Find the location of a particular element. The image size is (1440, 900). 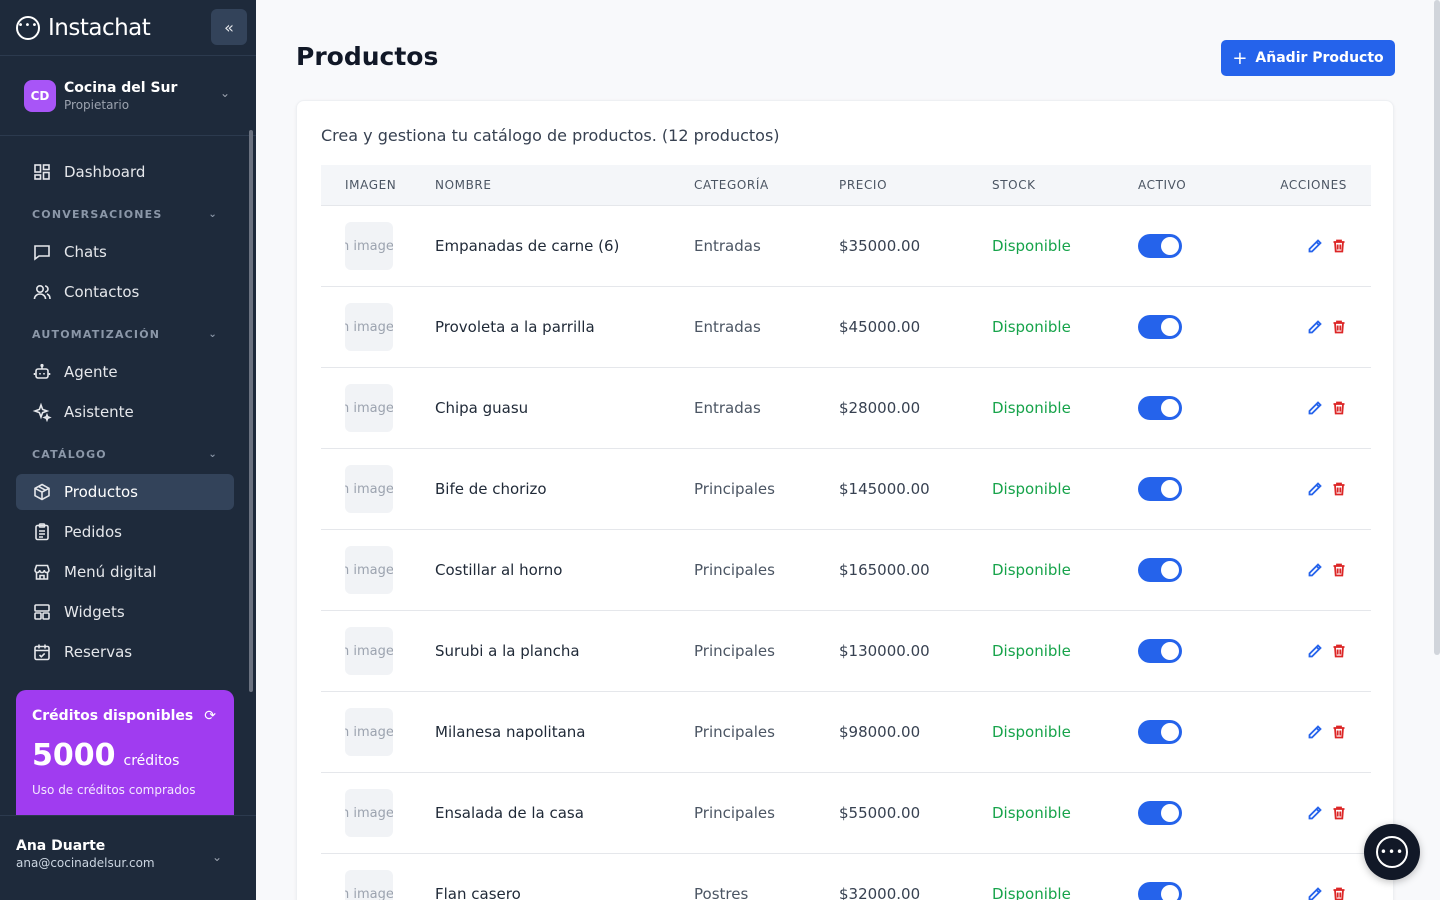

collapse-sidebar-button: « is located at coordinates (229, 27).